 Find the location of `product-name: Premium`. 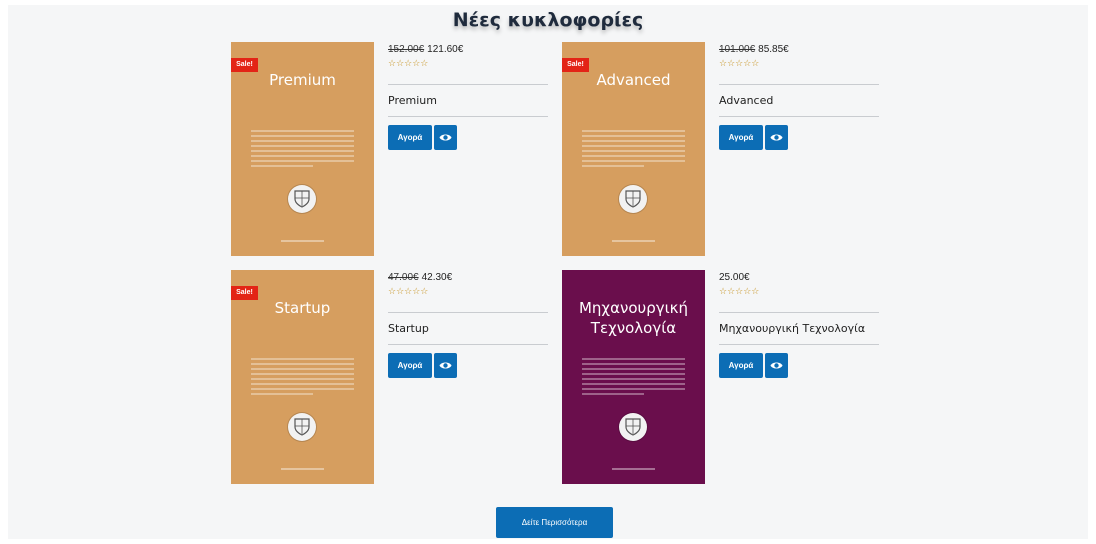

product-name: Premium is located at coordinates (468, 100).